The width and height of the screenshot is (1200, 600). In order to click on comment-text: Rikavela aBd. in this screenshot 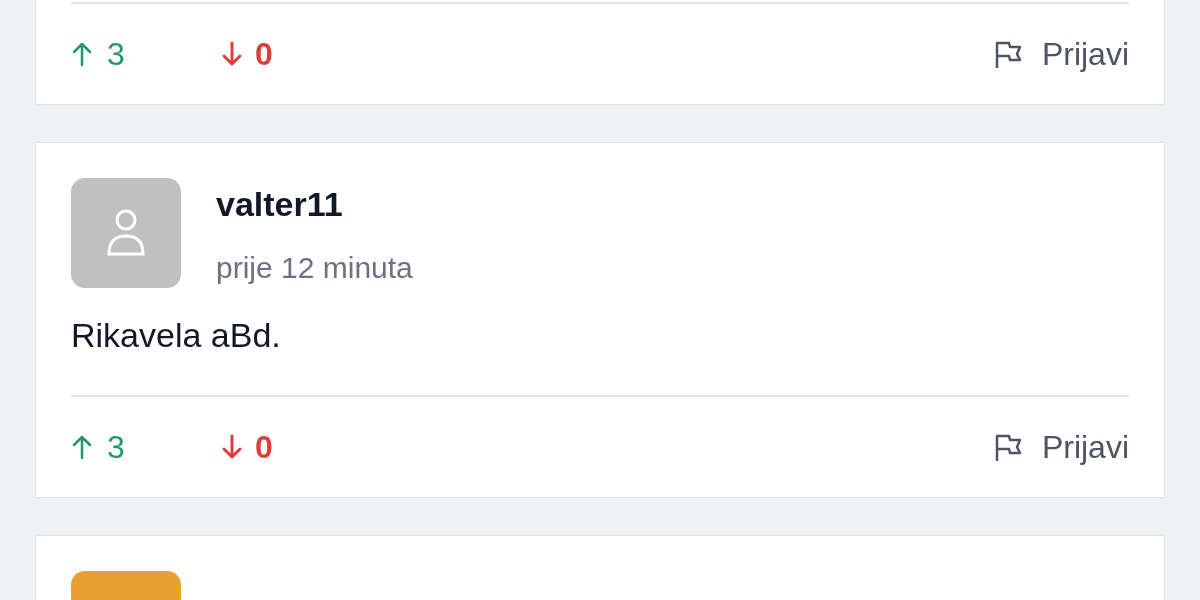, I will do `click(176, 335)`.